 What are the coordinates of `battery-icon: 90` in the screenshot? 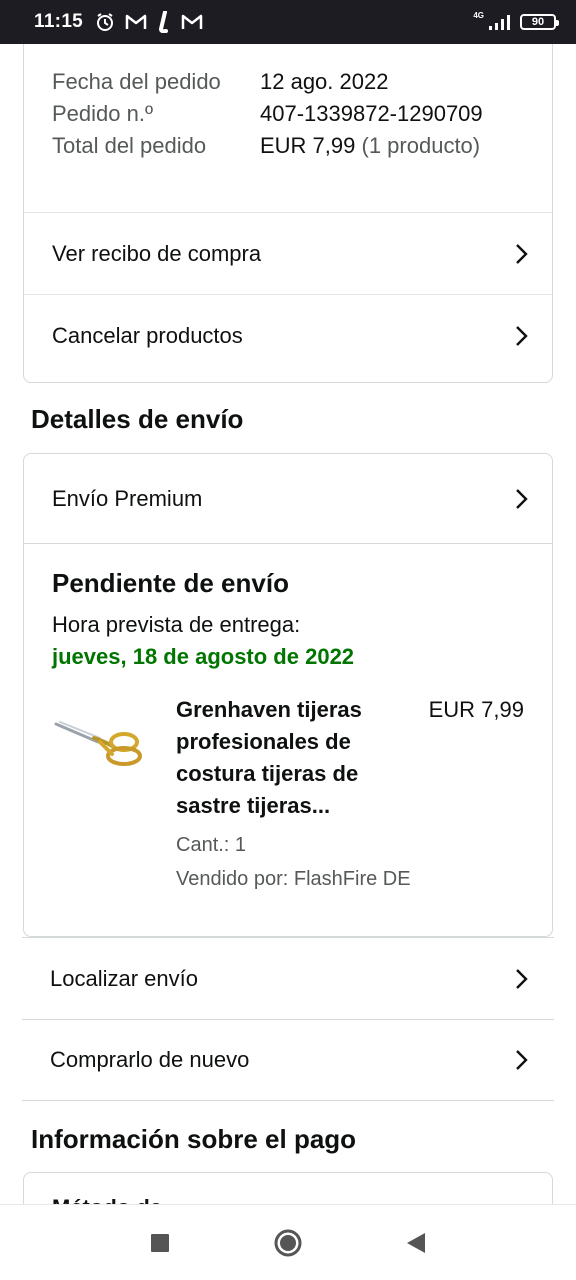 It's located at (539, 22).